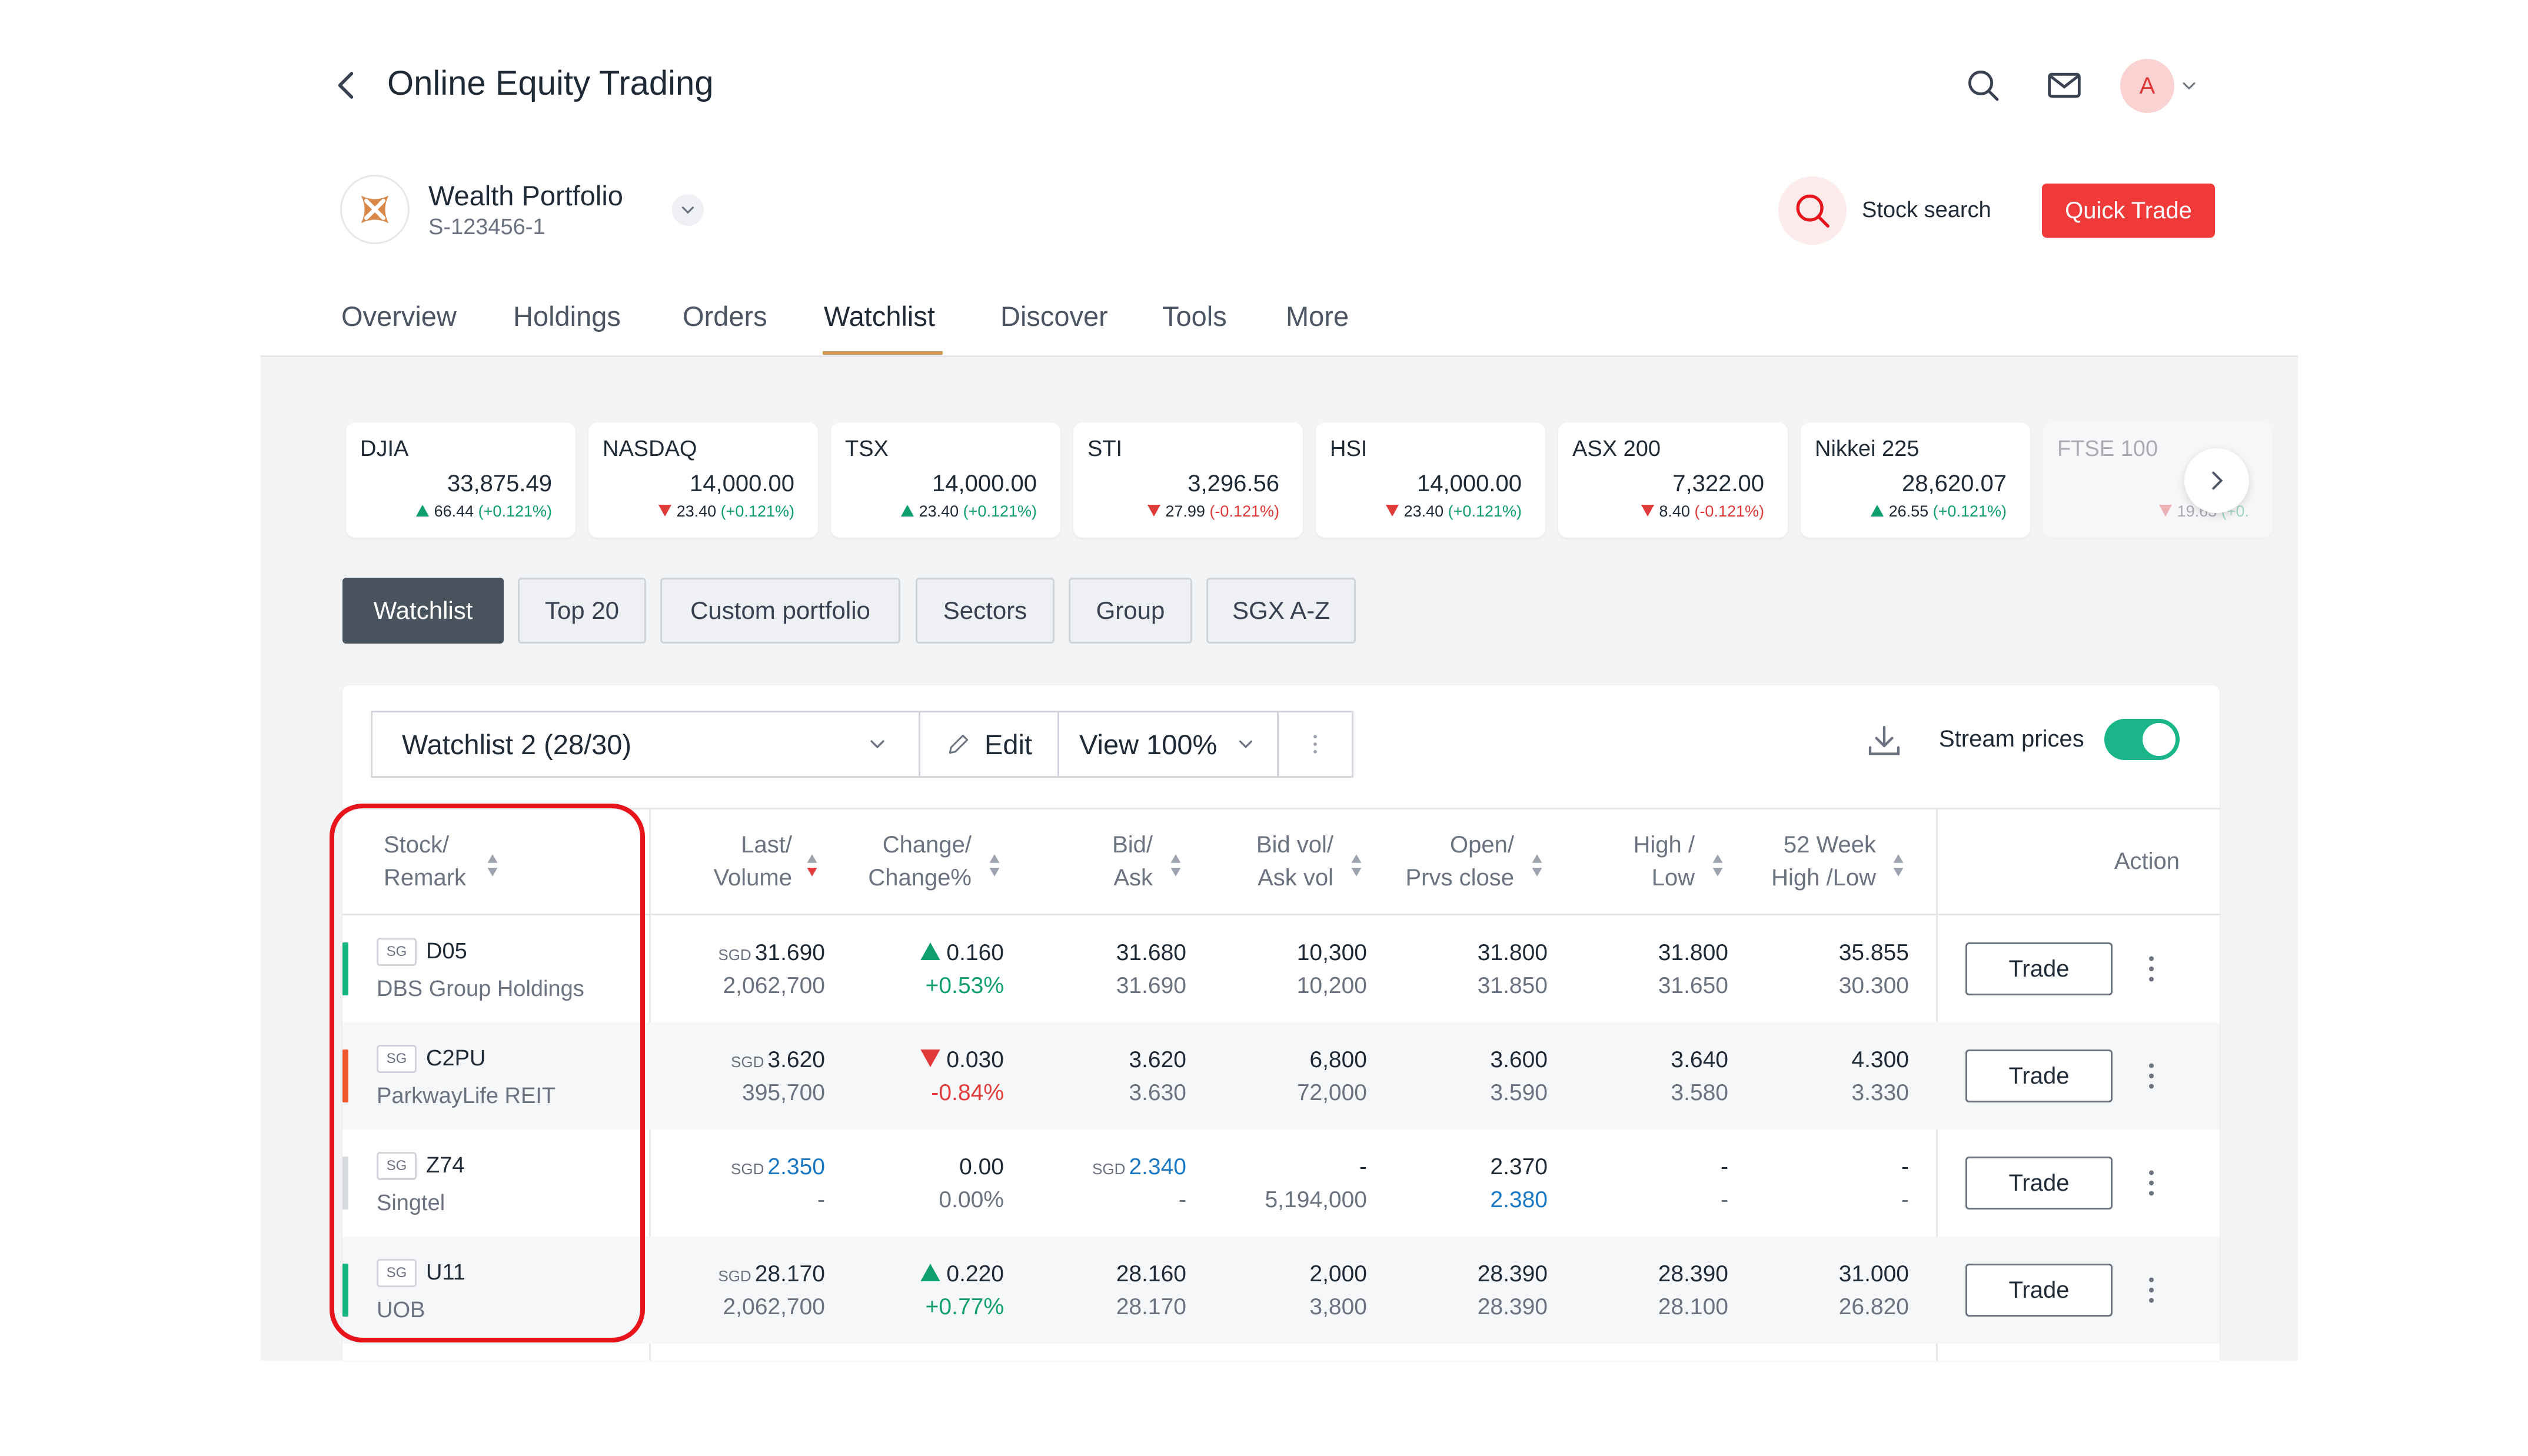  What do you see at coordinates (1130, 611) in the screenshot?
I see `category-group: Group` at bounding box center [1130, 611].